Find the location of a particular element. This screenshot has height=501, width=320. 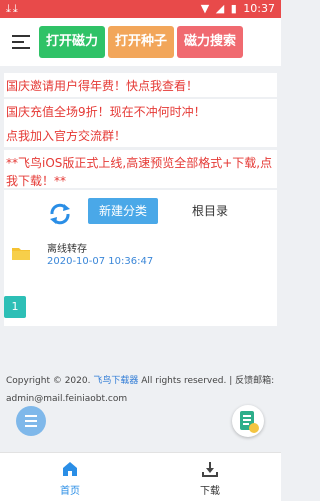

system-icons: ▼ ◢ ▮ 10:37 is located at coordinates (236, 8).